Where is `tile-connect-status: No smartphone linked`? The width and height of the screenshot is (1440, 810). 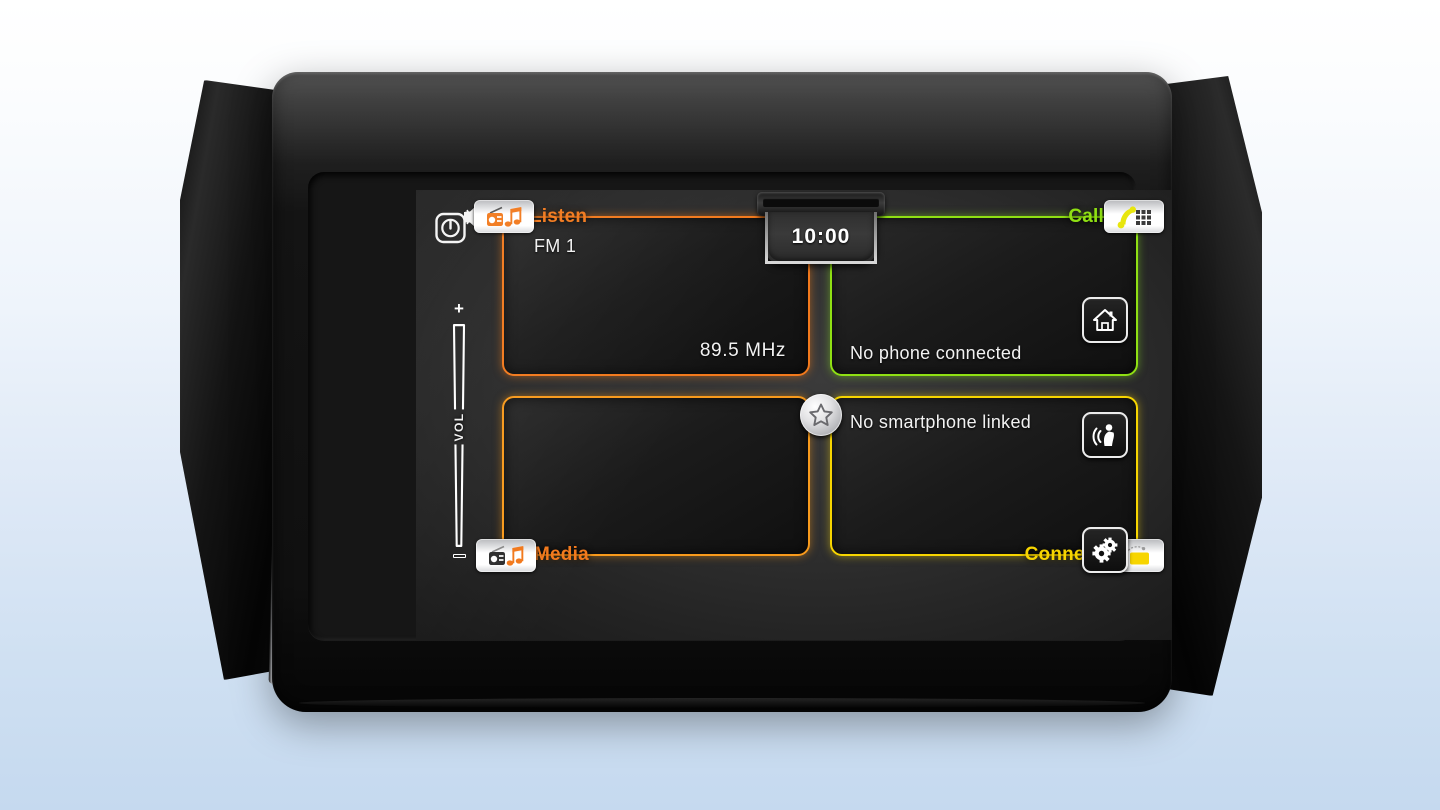 tile-connect-status: No smartphone linked is located at coordinates (941, 422).